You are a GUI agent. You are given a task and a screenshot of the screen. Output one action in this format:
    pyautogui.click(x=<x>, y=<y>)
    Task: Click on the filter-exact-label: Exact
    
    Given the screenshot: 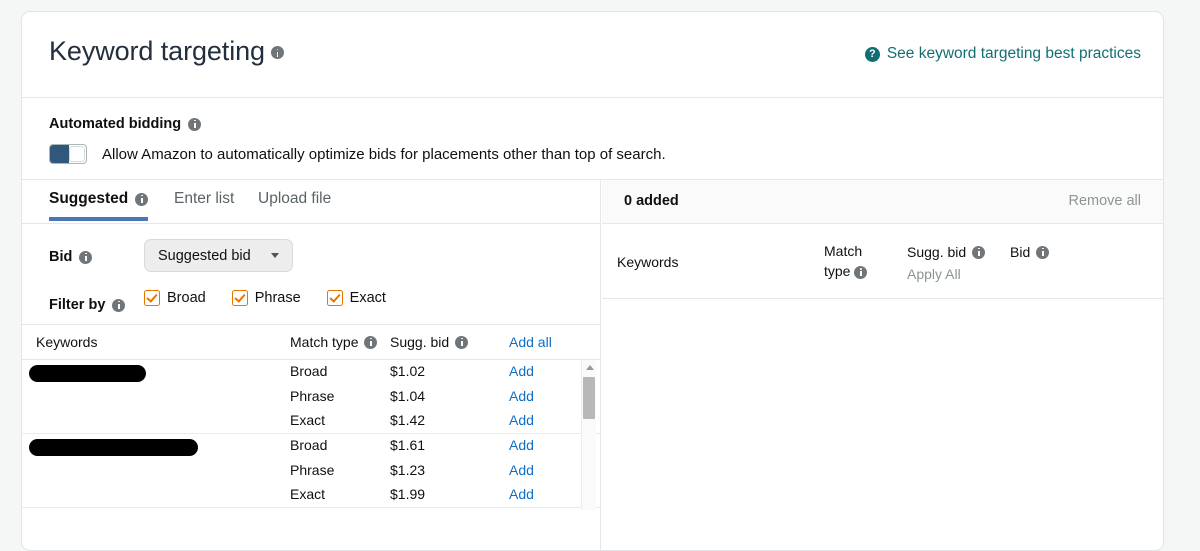 What is the action you would take?
    pyautogui.click(x=367, y=298)
    